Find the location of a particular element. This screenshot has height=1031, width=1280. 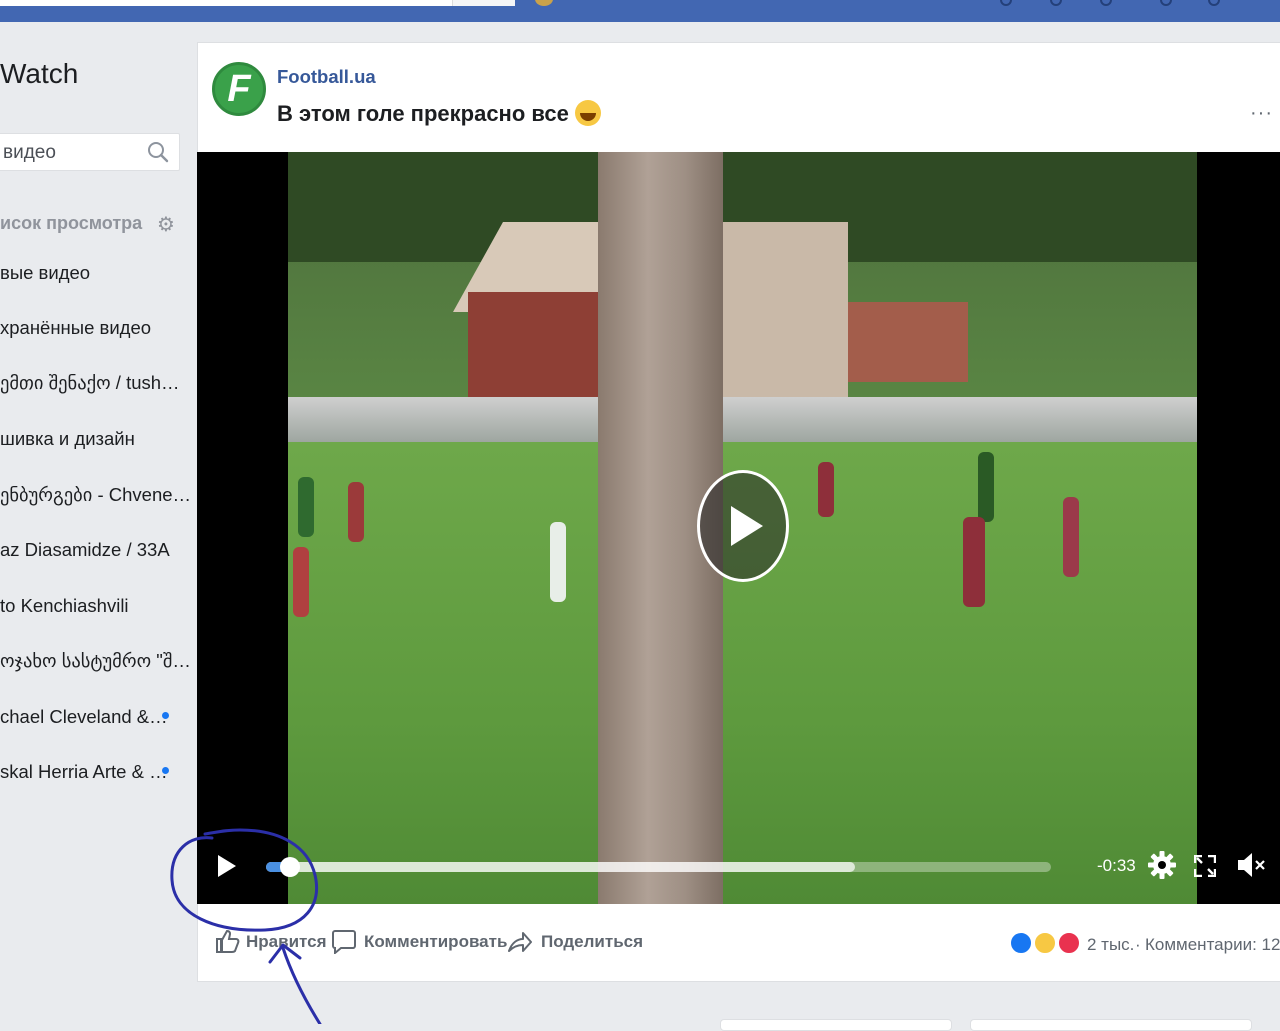

sidebar-item-saved-videos: хранённые видео is located at coordinates (75, 328).